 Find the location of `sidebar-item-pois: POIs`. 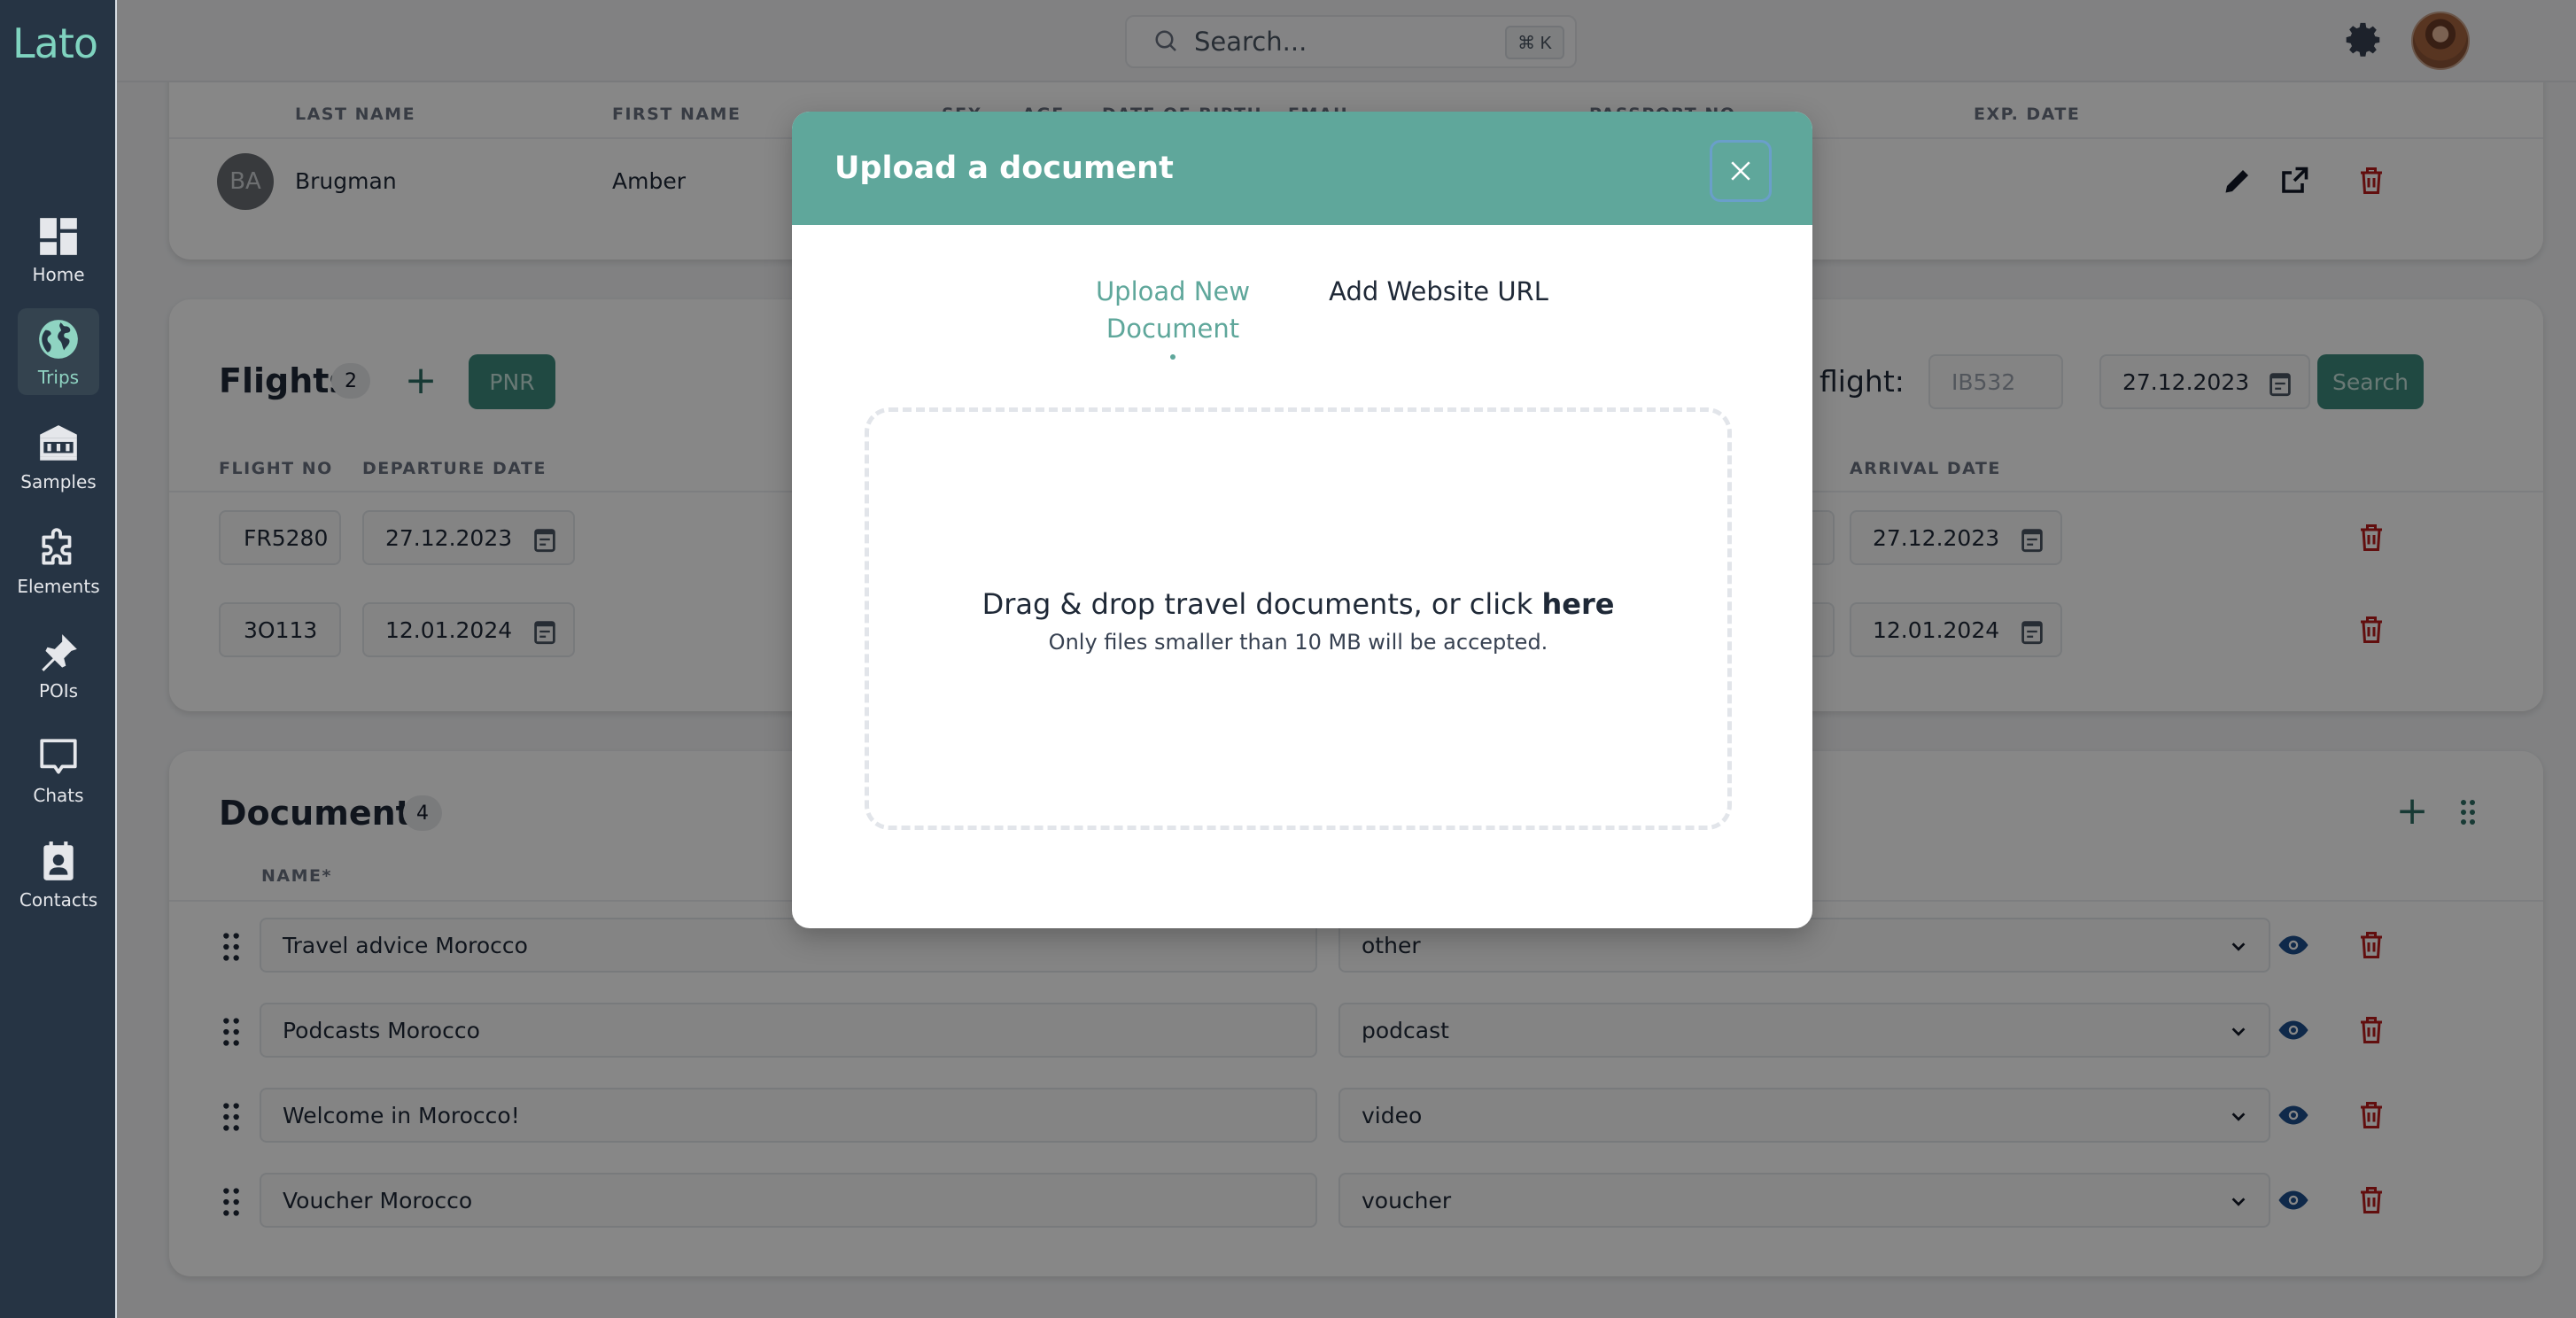

sidebar-item-pois: POIs is located at coordinates (58, 665).